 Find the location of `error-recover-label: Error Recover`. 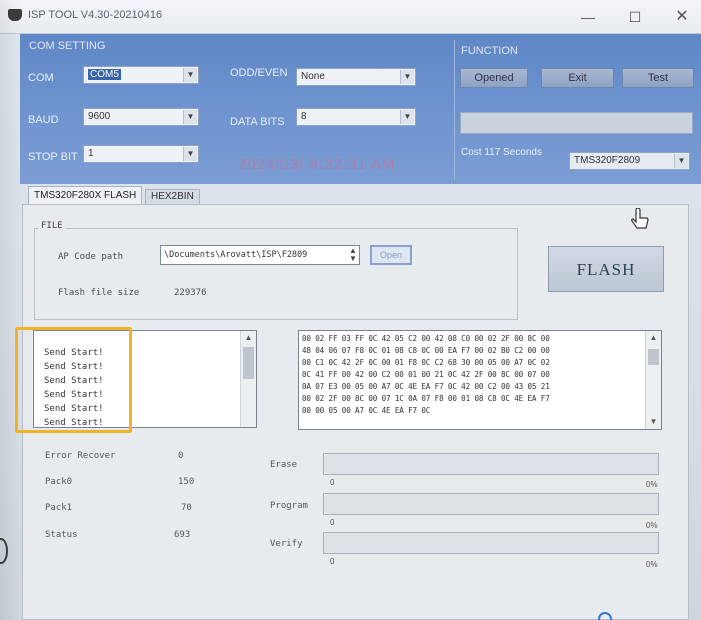

error-recover-label: Error Recover is located at coordinates (80, 456).